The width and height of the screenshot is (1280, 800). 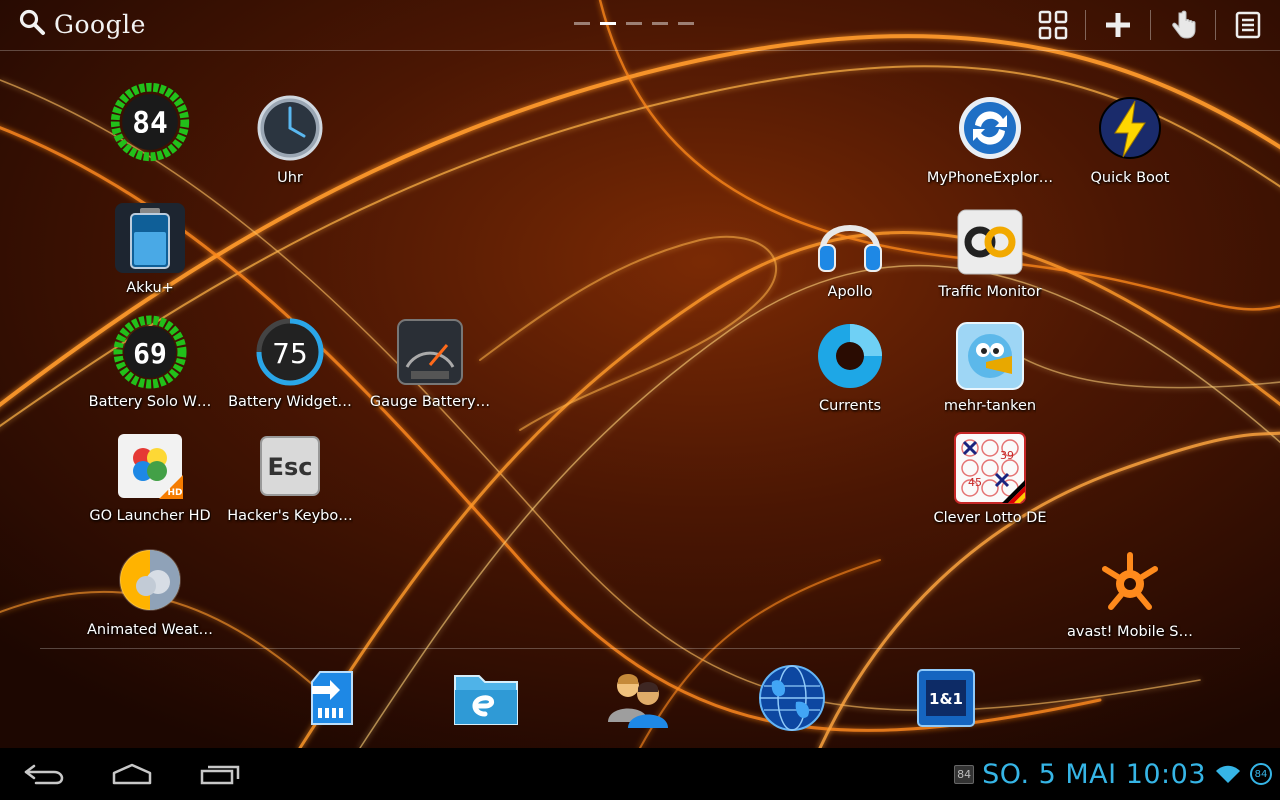 I want to click on app-label: Currents, so click(x=849, y=406).